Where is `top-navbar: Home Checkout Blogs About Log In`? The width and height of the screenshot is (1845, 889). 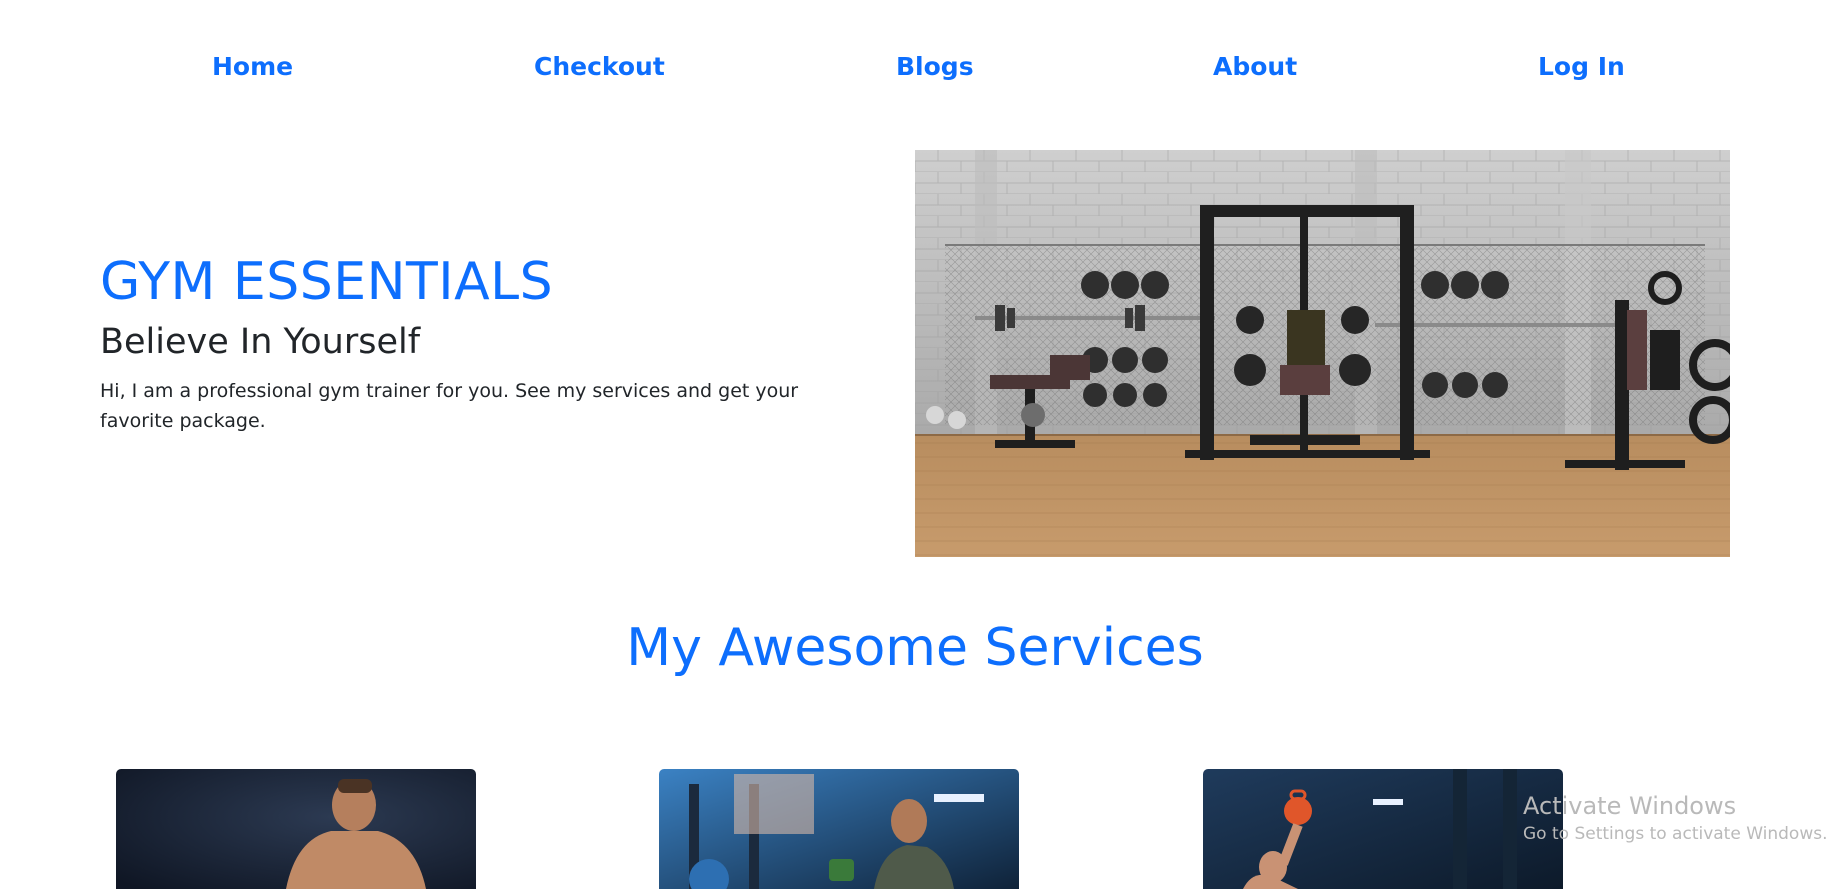
top-navbar: Home Checkout Blogs About Log In is located at coordinates (922, 72).